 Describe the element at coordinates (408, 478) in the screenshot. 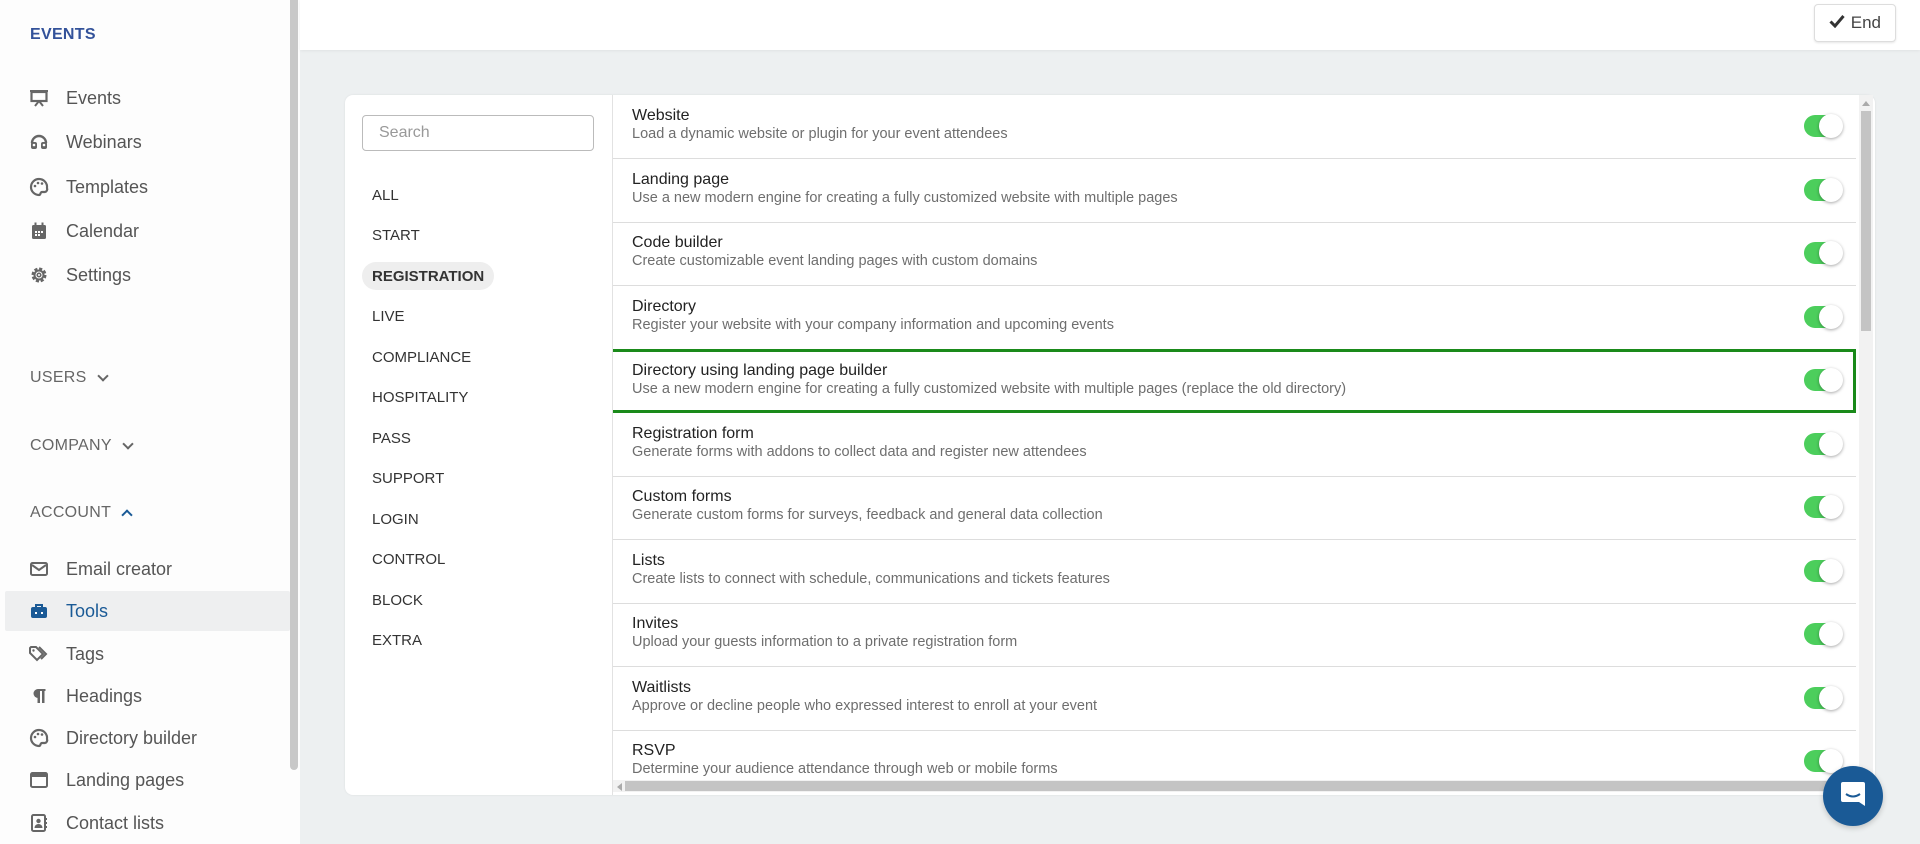

I see `category-support: SUPPORT` at that location.